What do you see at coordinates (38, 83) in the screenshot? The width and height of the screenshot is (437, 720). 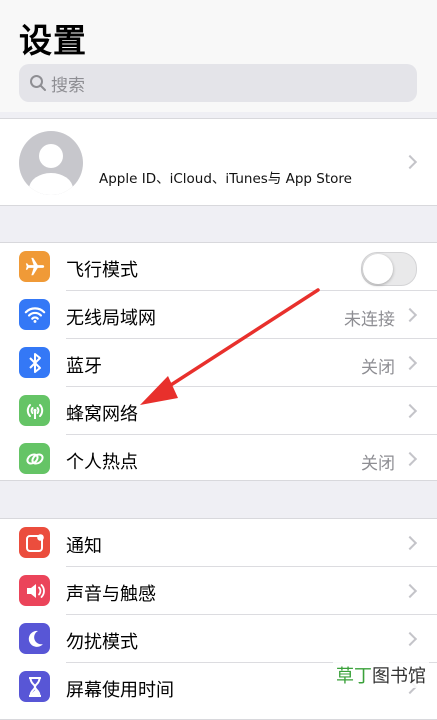 I see `search-icon` at bounding box center [38, 83].